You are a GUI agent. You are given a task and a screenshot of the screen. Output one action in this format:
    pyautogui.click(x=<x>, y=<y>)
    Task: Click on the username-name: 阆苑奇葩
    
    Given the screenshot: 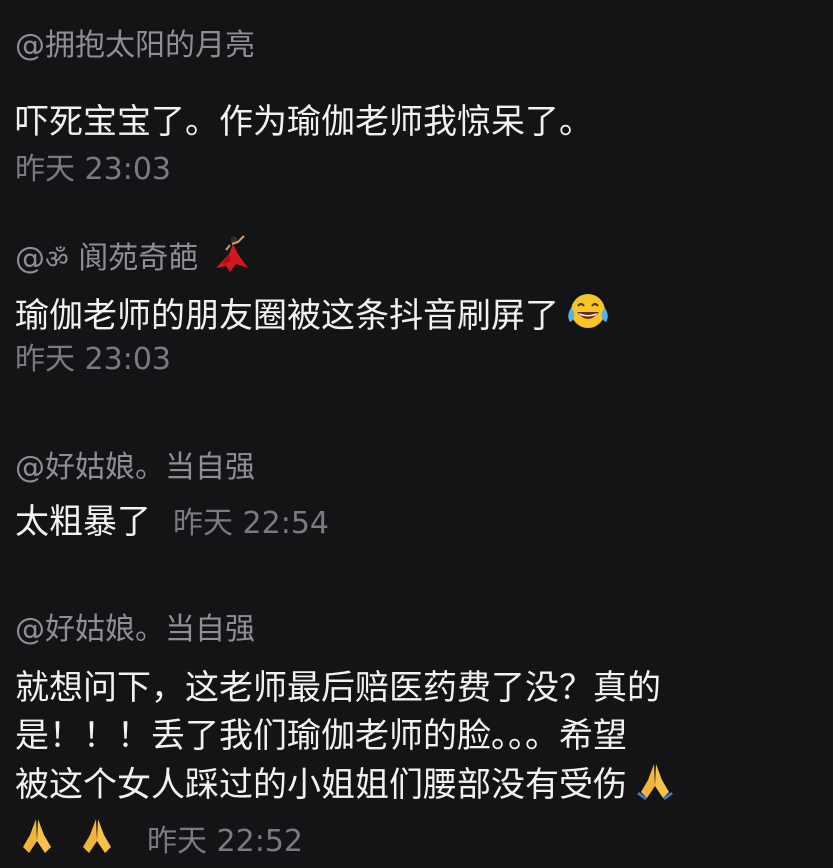 What is the action you would take?
    pyautogui.click(x=138, y=258)
    